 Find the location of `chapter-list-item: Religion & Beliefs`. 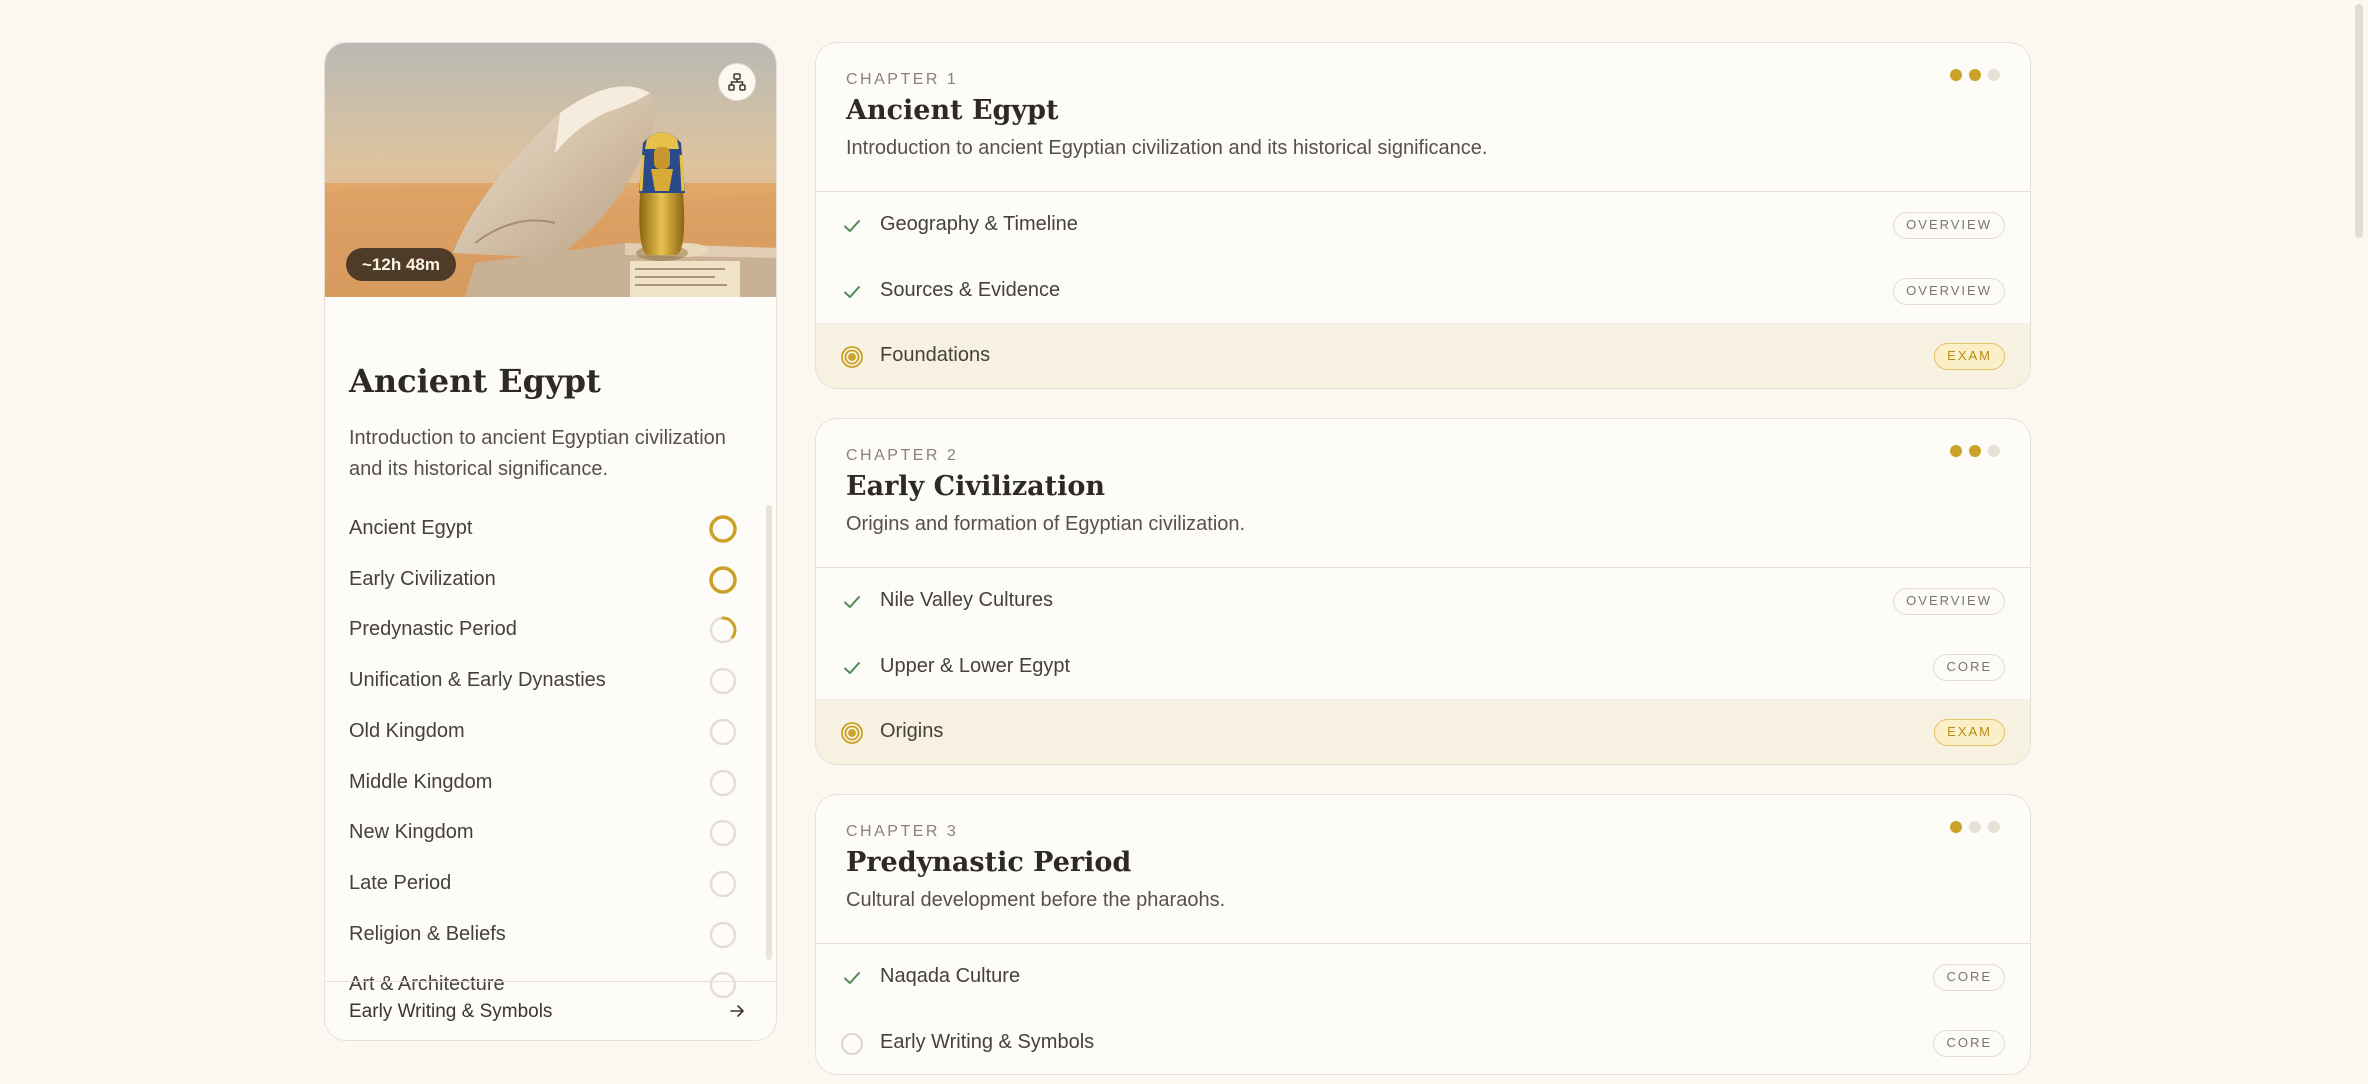

chapter-list-item: Religion & Beliefs is located at coordinates (550, 934).